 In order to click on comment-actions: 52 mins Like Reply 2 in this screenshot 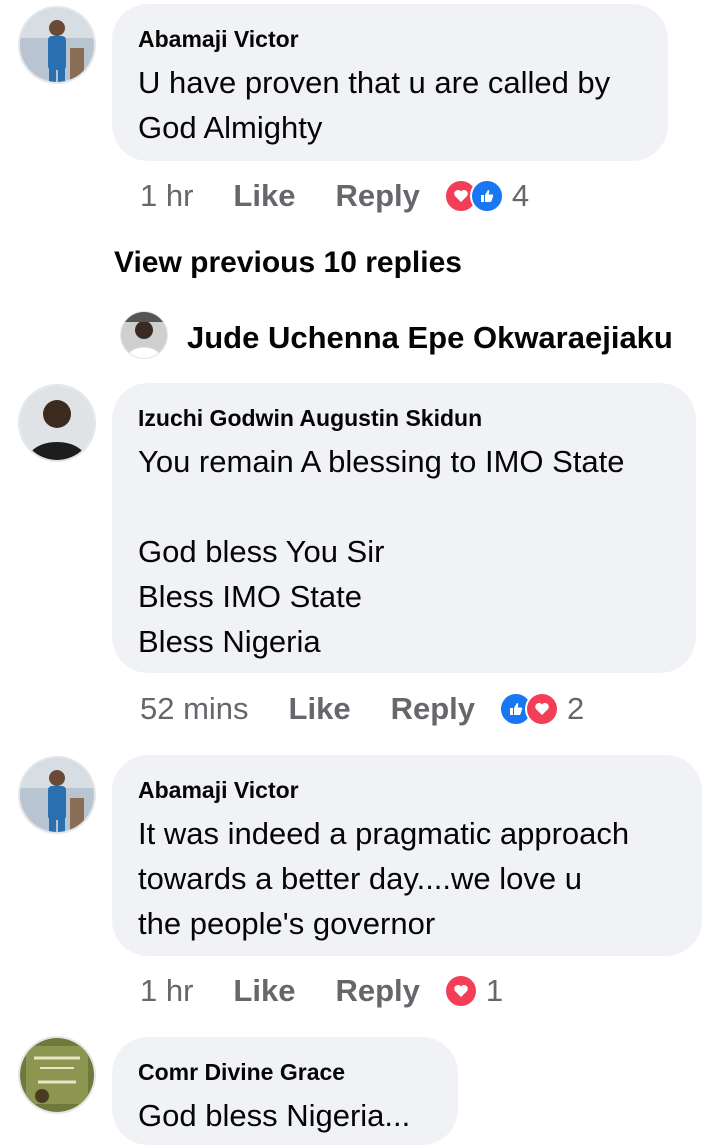, I will do `click(362, 709)`.